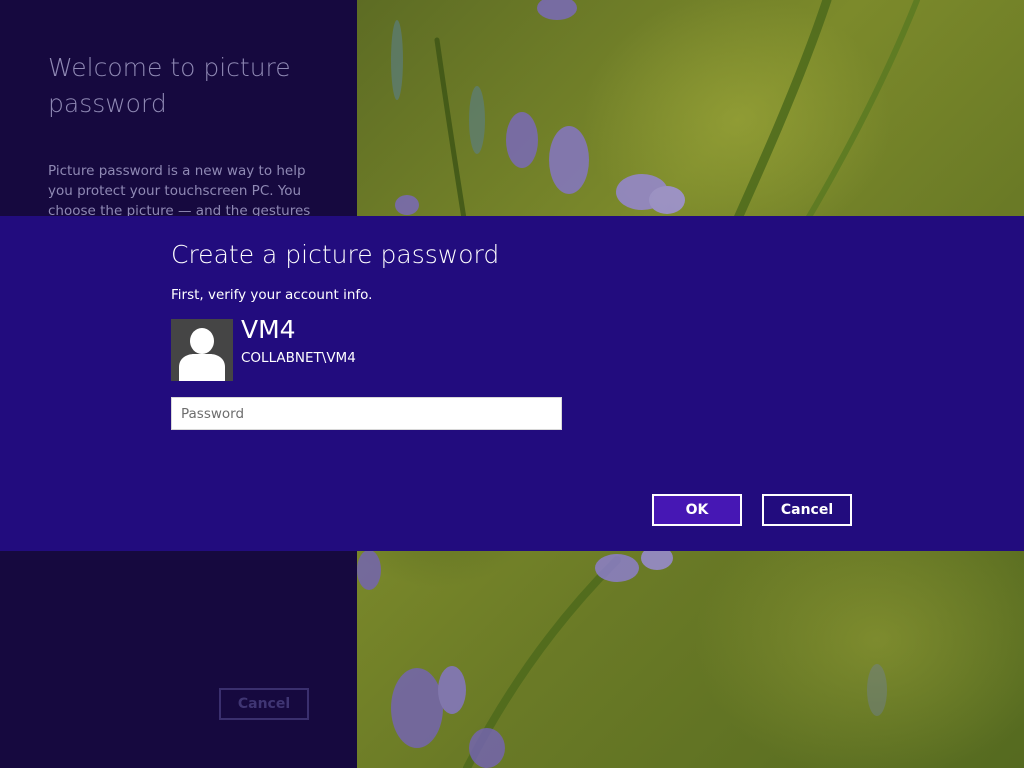 This screenshot has width=1024, height=768. I want to click on account-name: VM4, so click(268, 329).